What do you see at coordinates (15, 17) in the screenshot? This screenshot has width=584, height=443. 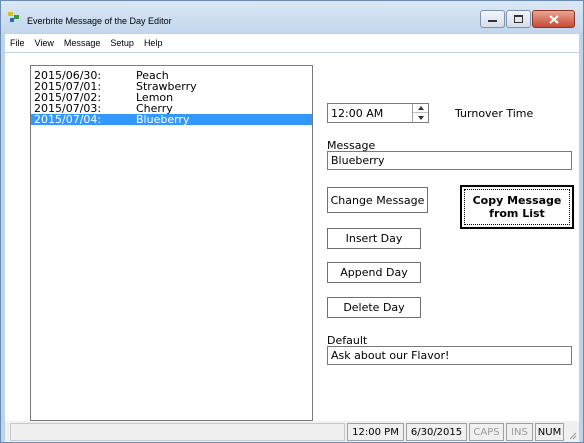 I see `app-icon` at bounding box center [15, 17].